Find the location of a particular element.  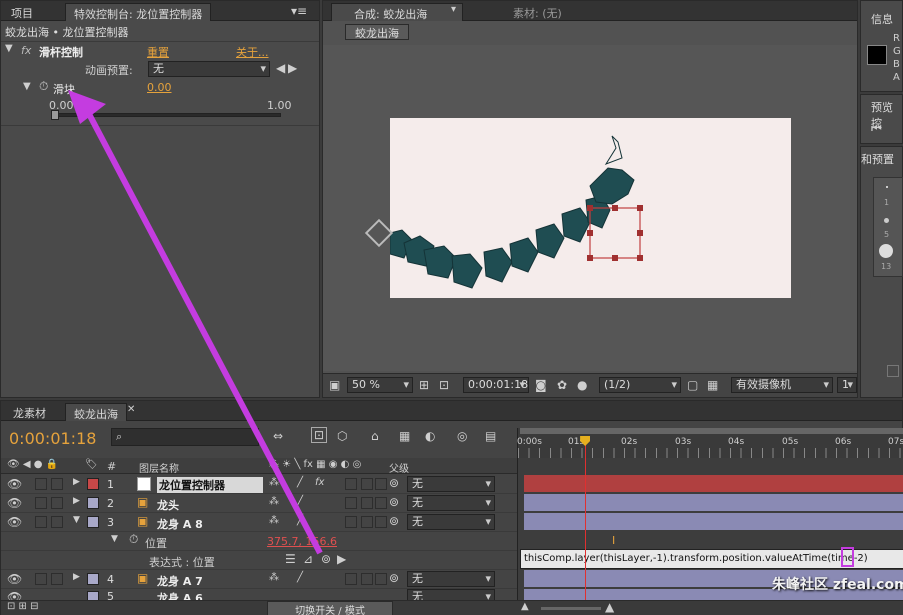

layer-row-3: 👁 ▼ 3 ▣ 龙身 A 8 ⁂ ╱ ⊚ 无 is located at coordinates (259, 522).